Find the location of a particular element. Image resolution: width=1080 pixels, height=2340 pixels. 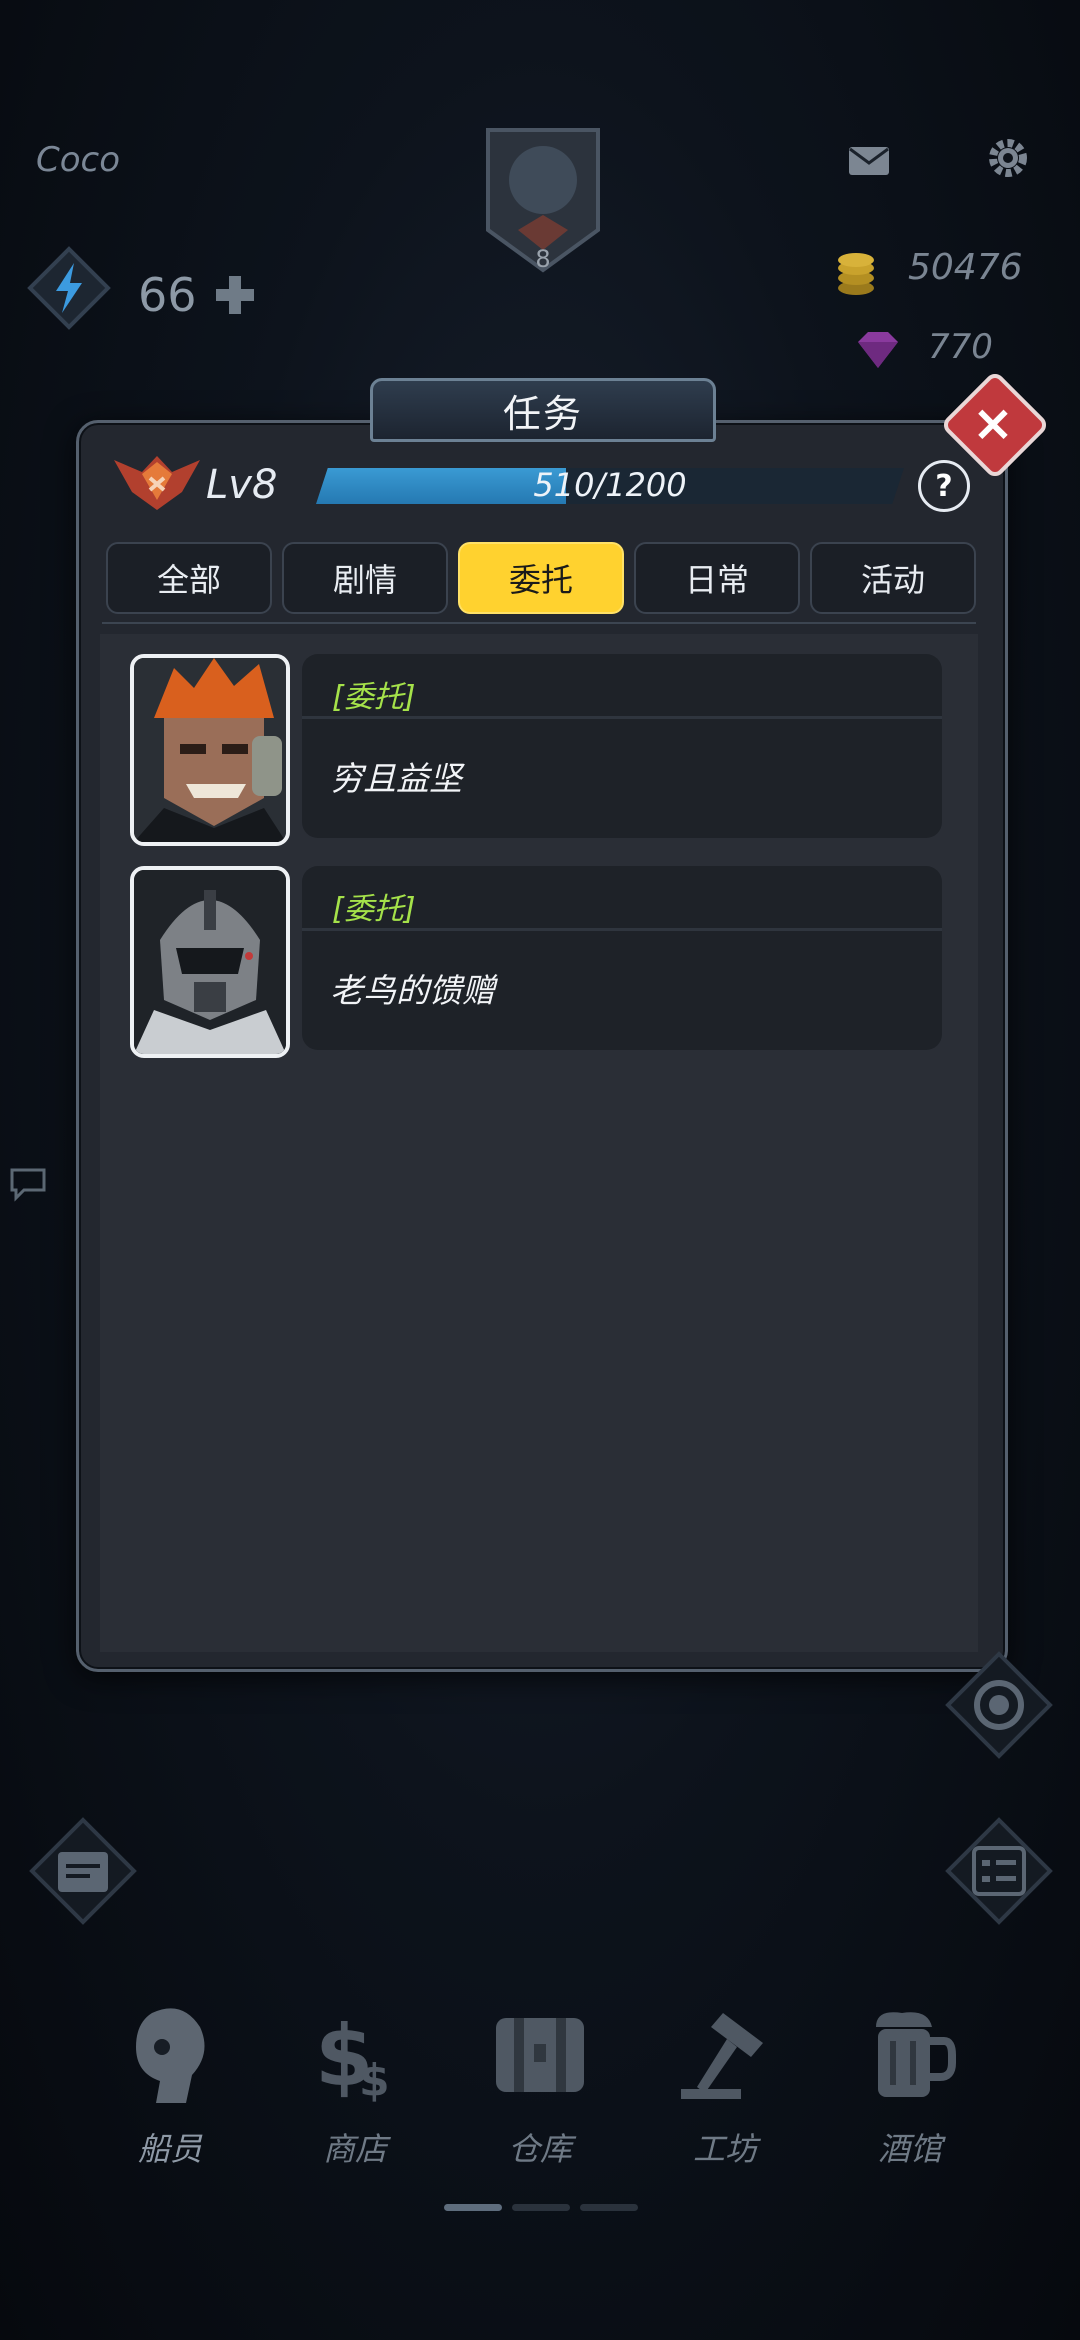

shop-icon: $ $ is located at coordinates (355, 2055).